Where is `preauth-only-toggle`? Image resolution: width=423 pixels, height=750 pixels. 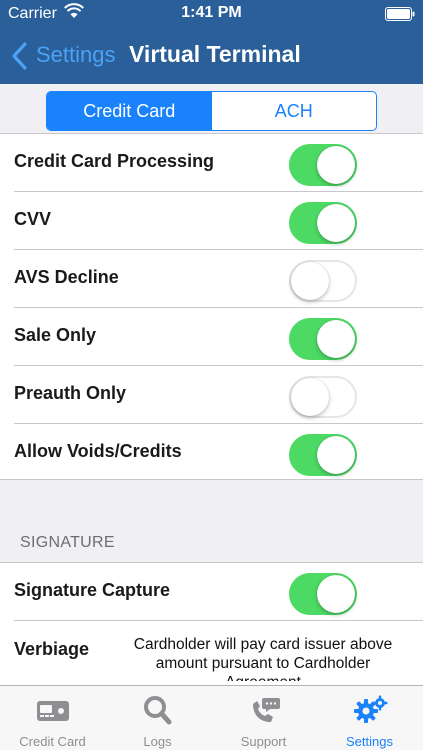 preauth-only-toggle is located at coordinates (323, 397).